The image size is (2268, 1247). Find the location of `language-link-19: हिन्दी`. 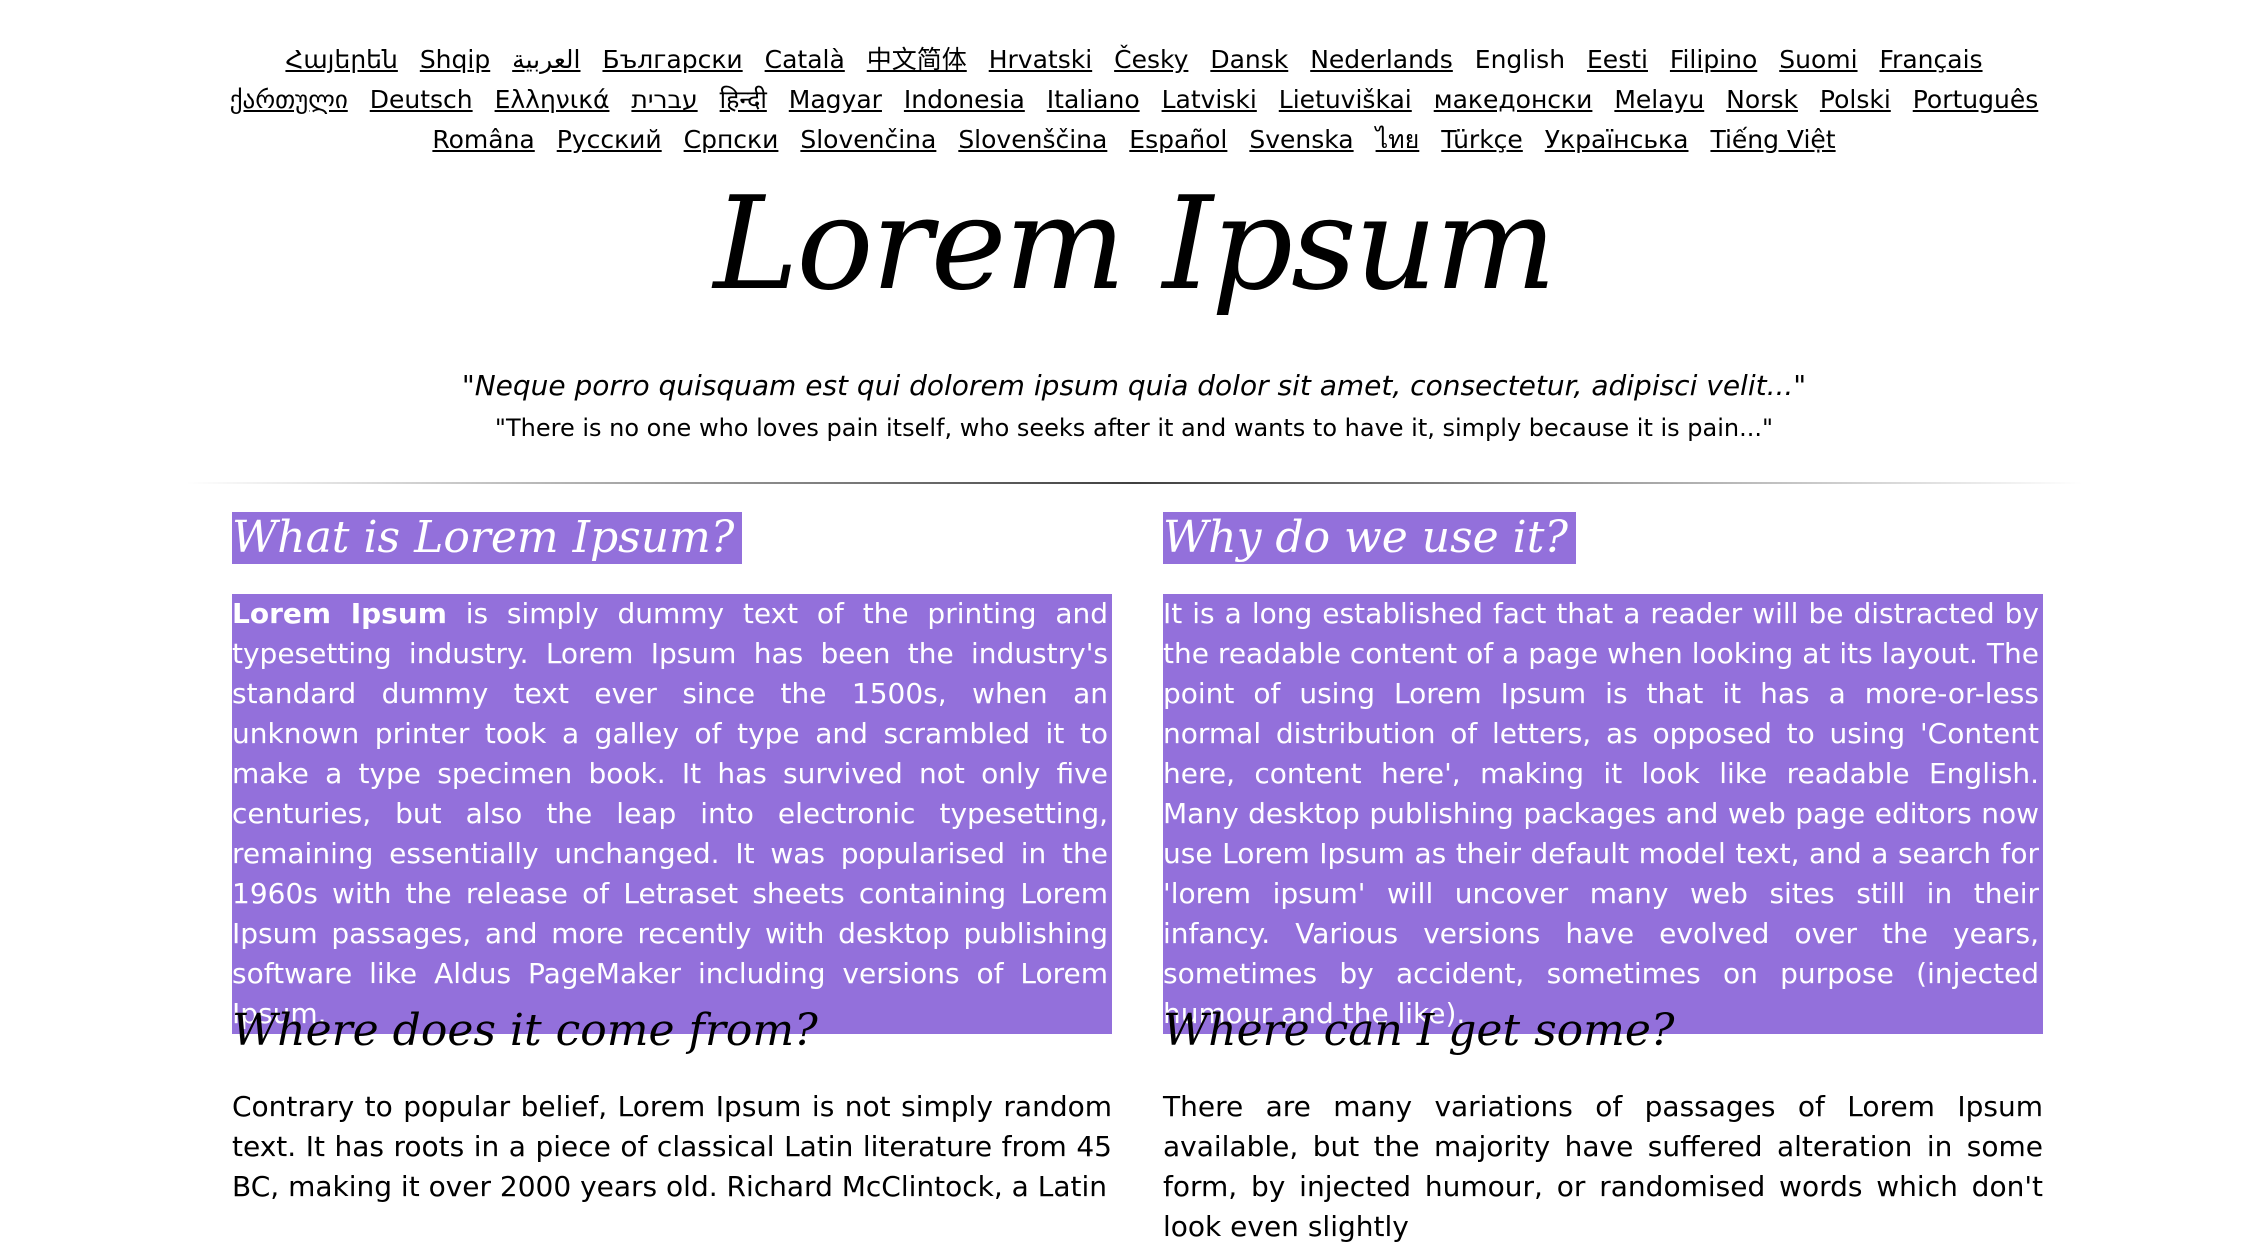

language-link-19: हिन्दी is located at coordinates (743, 99).